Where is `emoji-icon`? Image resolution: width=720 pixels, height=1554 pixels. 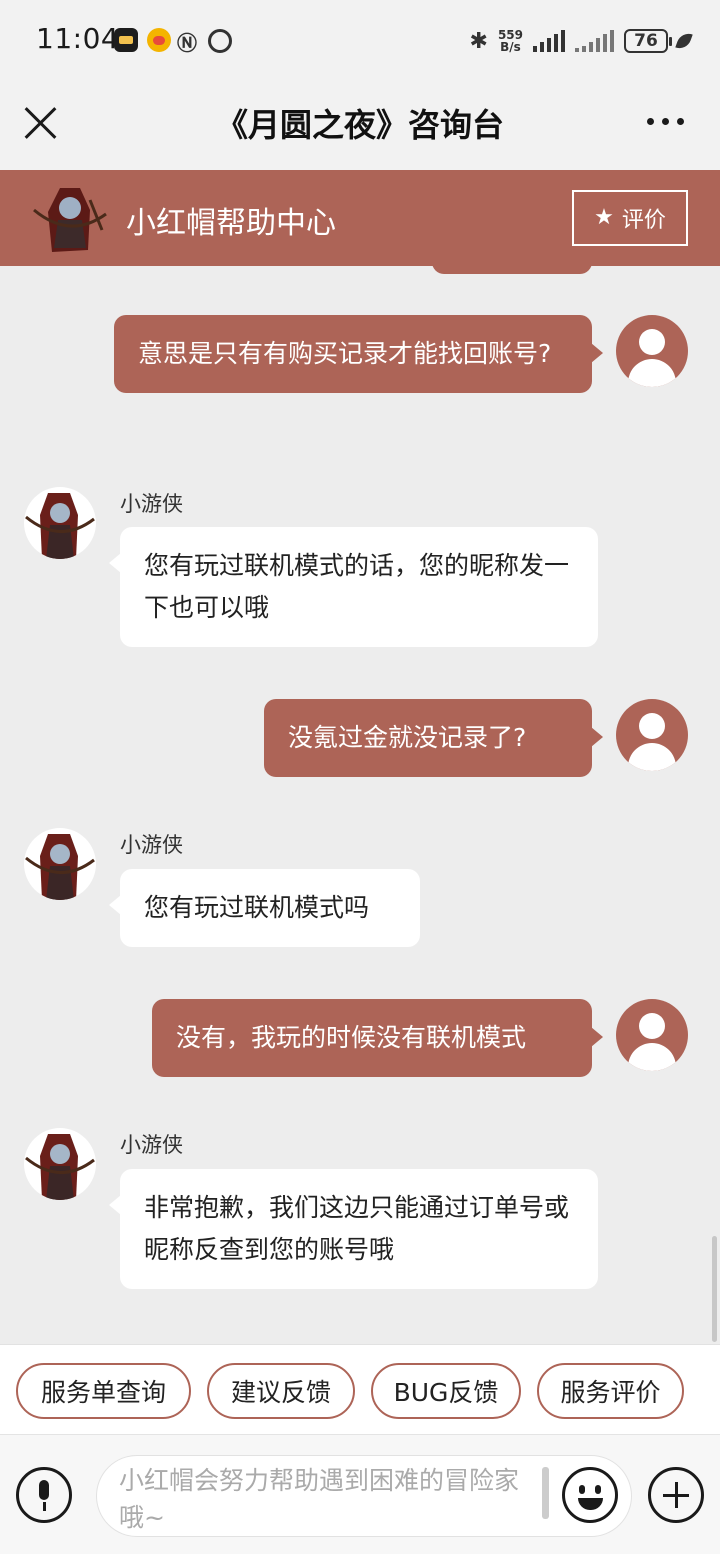
emoji-icon is located at coordinates (590, 1495).